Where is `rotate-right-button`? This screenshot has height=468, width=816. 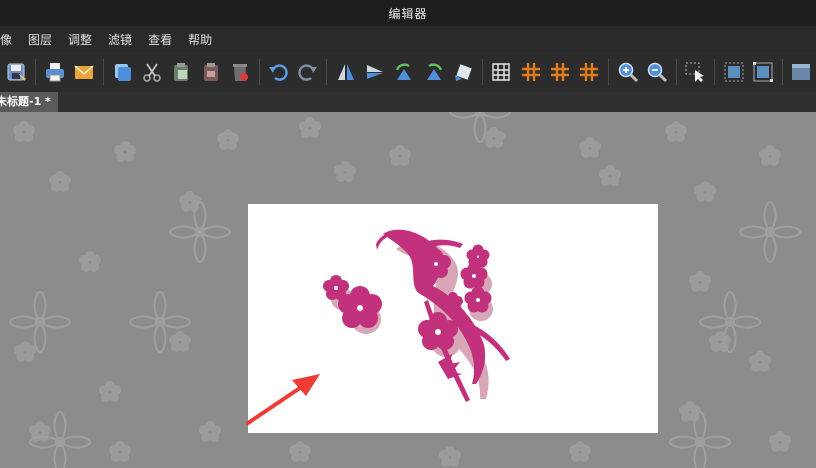 rotate-right-button is located at coordinates (433, 72).